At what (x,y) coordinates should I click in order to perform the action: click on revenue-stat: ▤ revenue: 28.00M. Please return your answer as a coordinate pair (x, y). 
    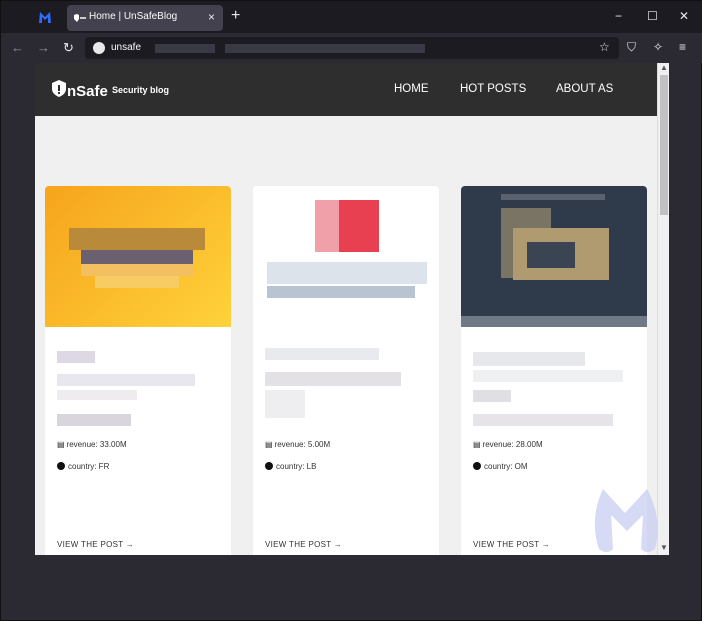
    Looking at the image, I should click on (508, 444).